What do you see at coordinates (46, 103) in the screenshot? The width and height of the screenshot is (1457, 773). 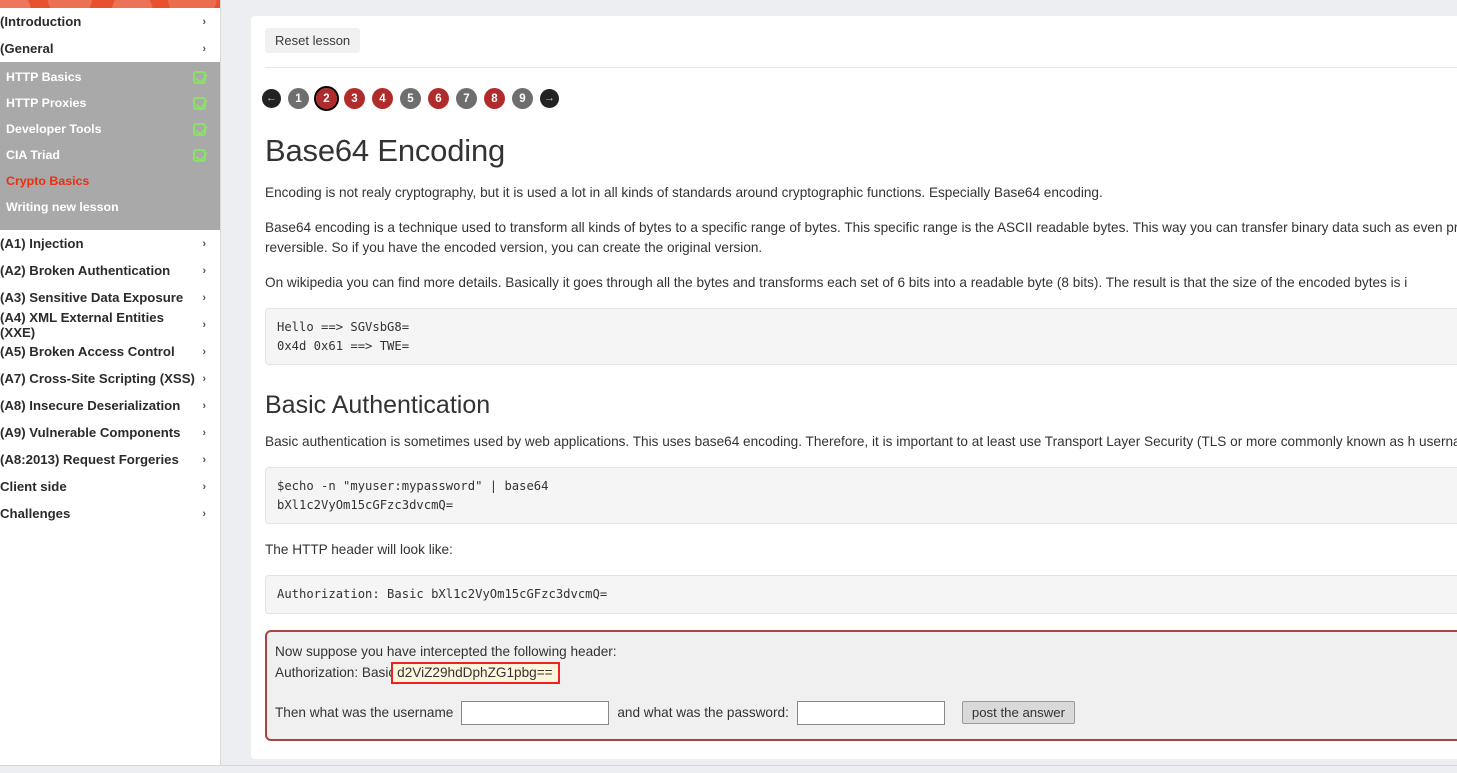 I see `sidebar-item-label: HTTP Proxies` at bounding box center [46, 103].